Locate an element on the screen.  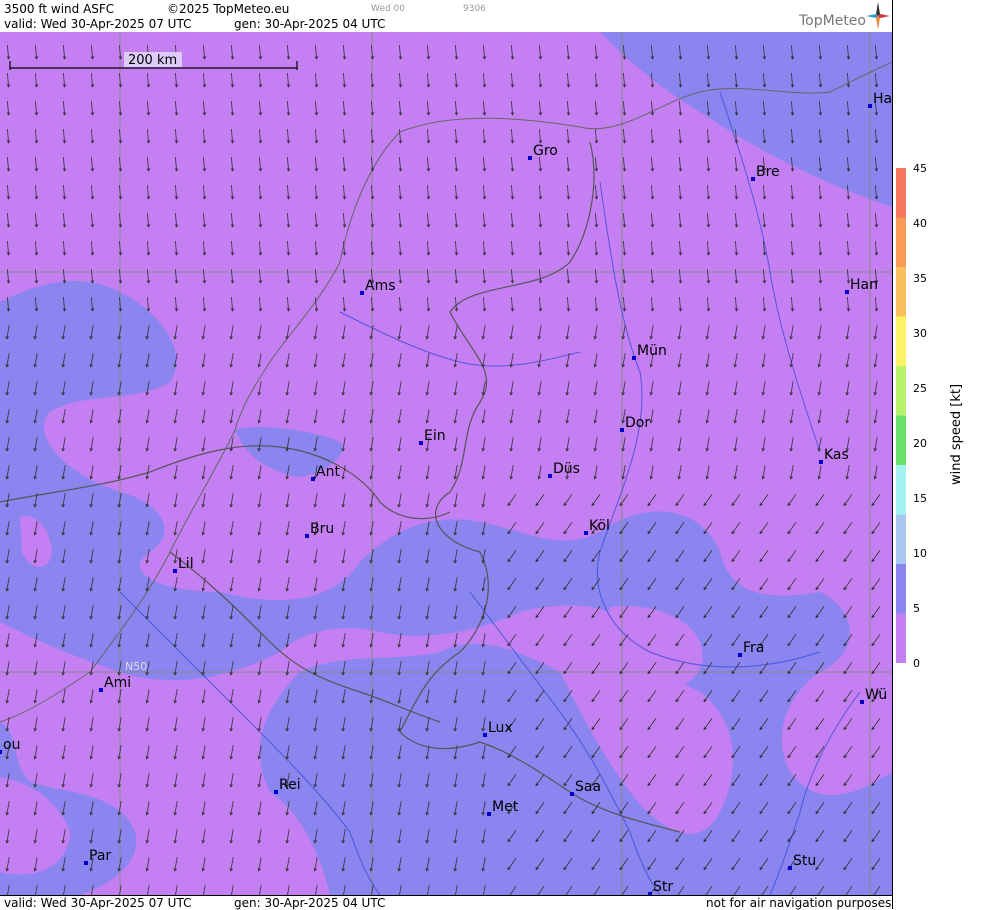
city-label: Mün is located at coordinates (652, 351).